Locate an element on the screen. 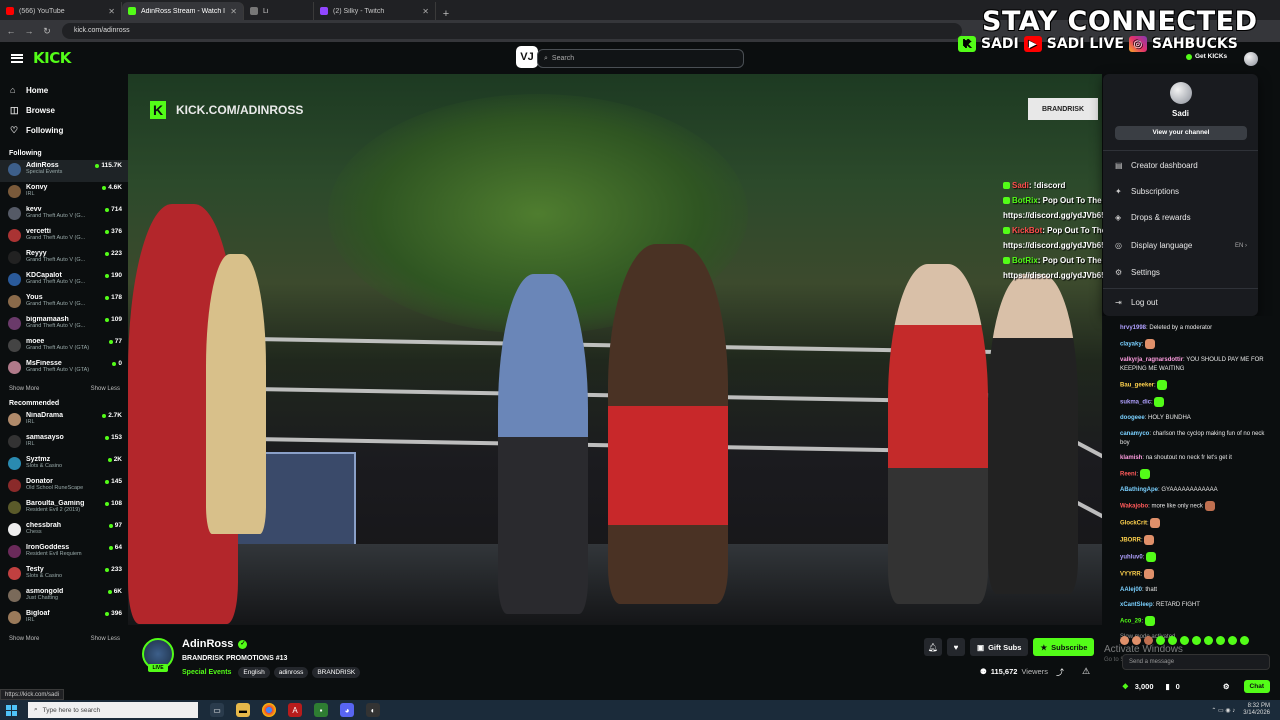 The height and width of the screenshot is (720, 1280). channel-item: AdinRoss Special Events 115.7K is located at coordinates (64, 171).